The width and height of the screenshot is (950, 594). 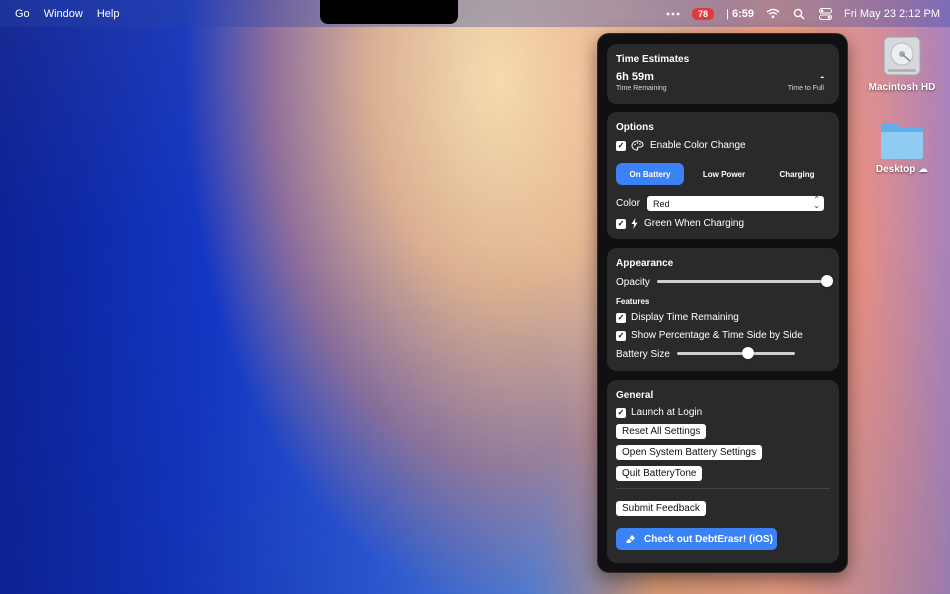 What do you see at coordinates (736, 353) in the screenshot?
I see `battery-size-slider-track` at bounding box center [736, 353].